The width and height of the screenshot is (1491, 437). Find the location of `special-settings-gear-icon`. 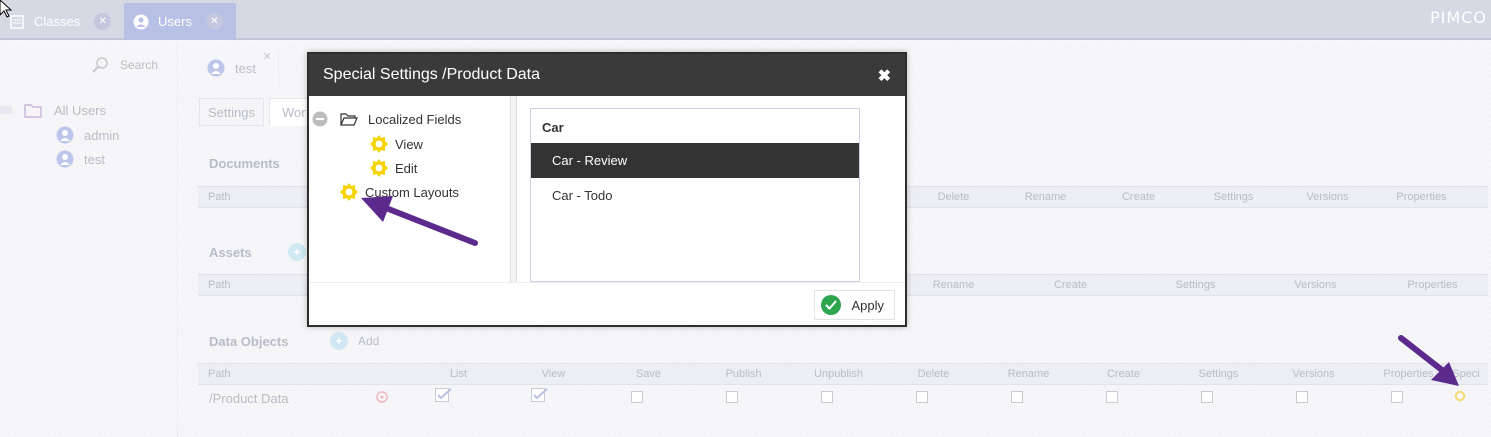

special-settings-gear-icon is located at coordinates (1460, 396).